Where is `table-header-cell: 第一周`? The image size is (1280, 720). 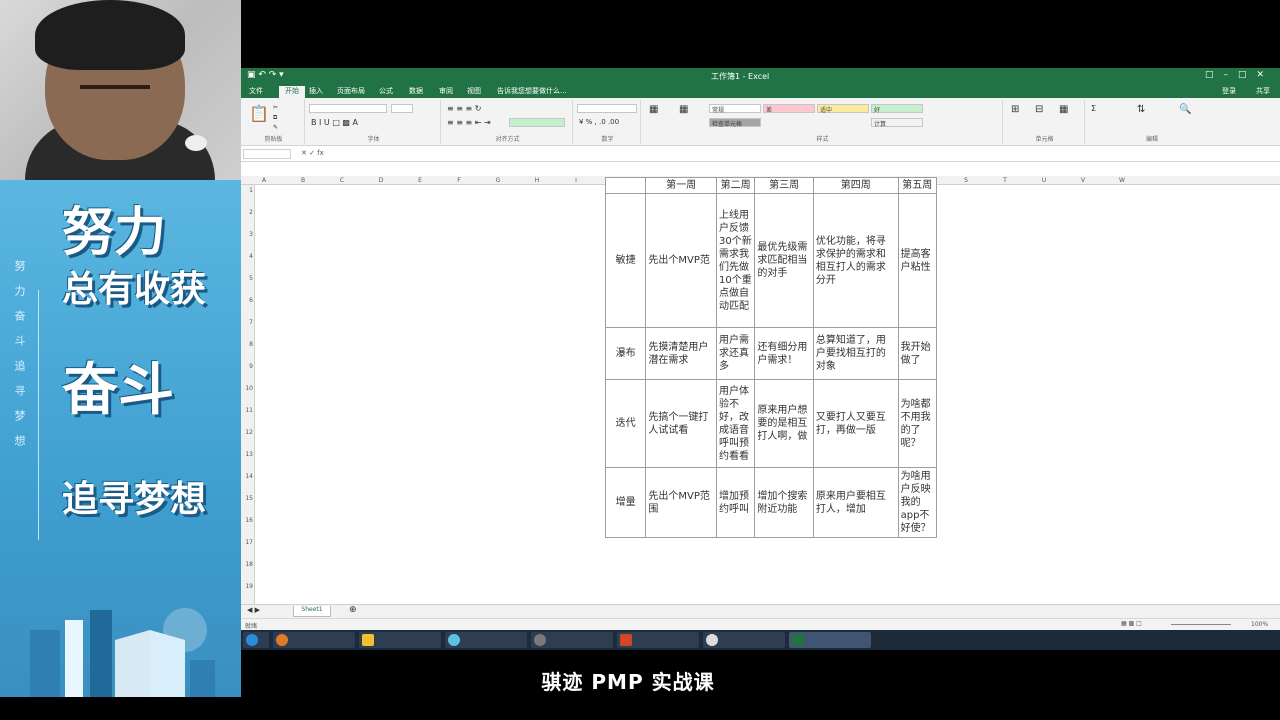
table-header-cell: 第一周 is located at coordinates (681, 185).